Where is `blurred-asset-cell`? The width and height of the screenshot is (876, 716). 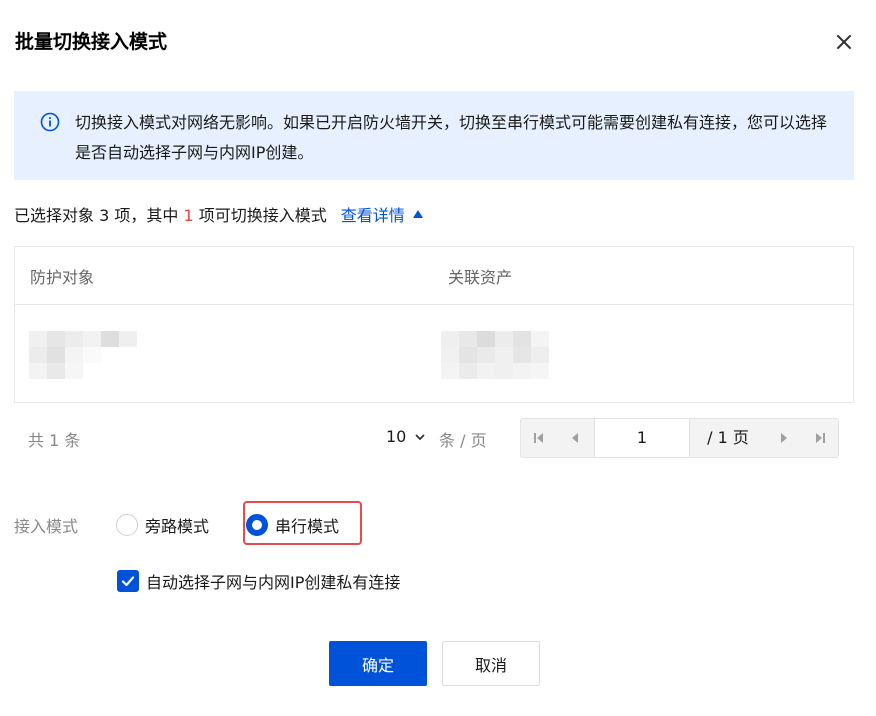 blurred-asset-cell is located at coordinates (495, 355).